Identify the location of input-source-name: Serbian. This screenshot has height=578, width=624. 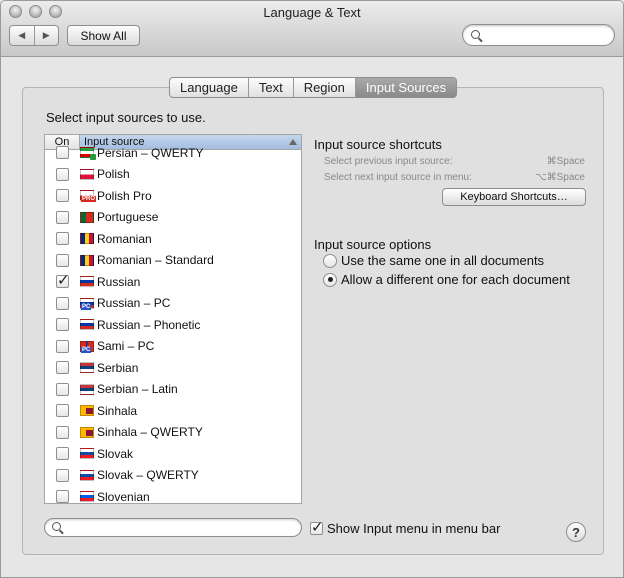
(118, 367).